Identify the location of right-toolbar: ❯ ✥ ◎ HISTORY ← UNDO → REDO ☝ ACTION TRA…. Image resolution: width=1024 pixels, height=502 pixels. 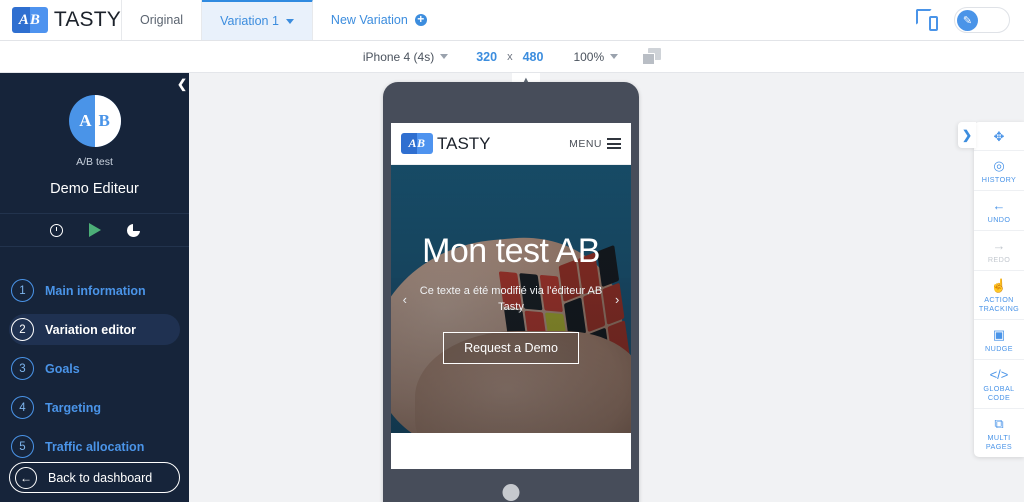
(991, 289).